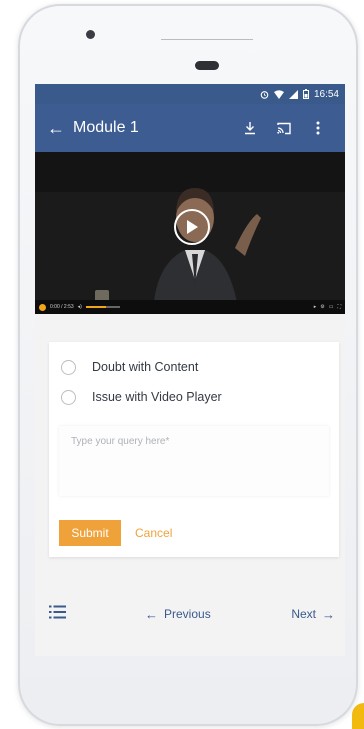  Describe the element at coordinates (60, 128) in the screenshot. I see `back-arrow-icon: ←` at that location.